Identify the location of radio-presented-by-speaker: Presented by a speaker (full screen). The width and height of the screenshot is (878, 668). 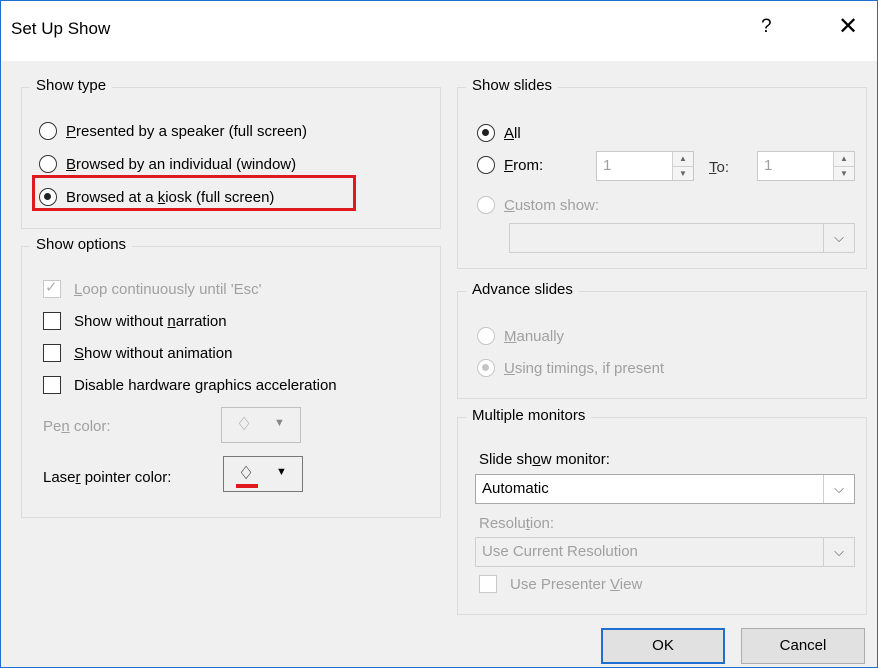
(173, 131).